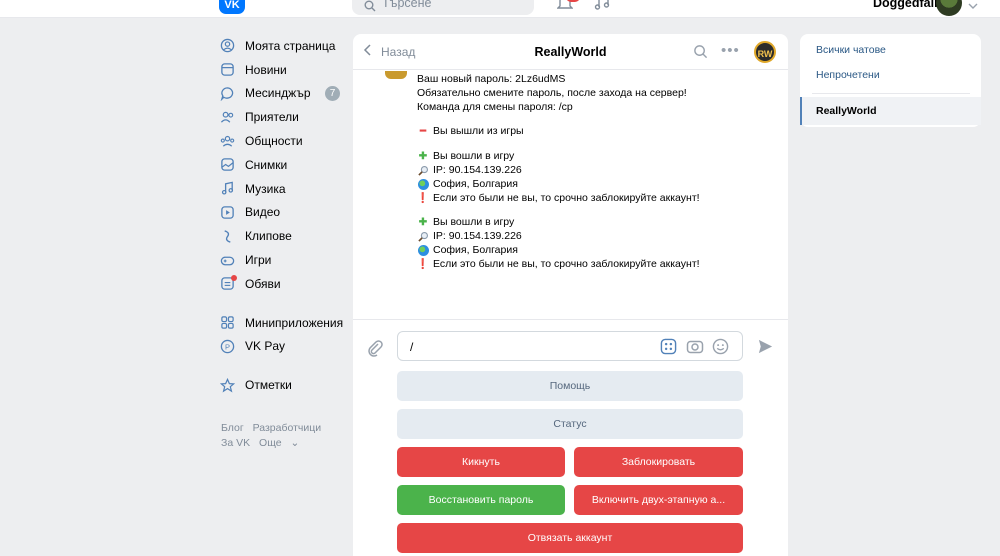 The height and width of the screenshot is (556, 1000). Describe the element at coordinates (848, 75) in the screenshot. I see `filter-unread: Непрочетени` at that location.